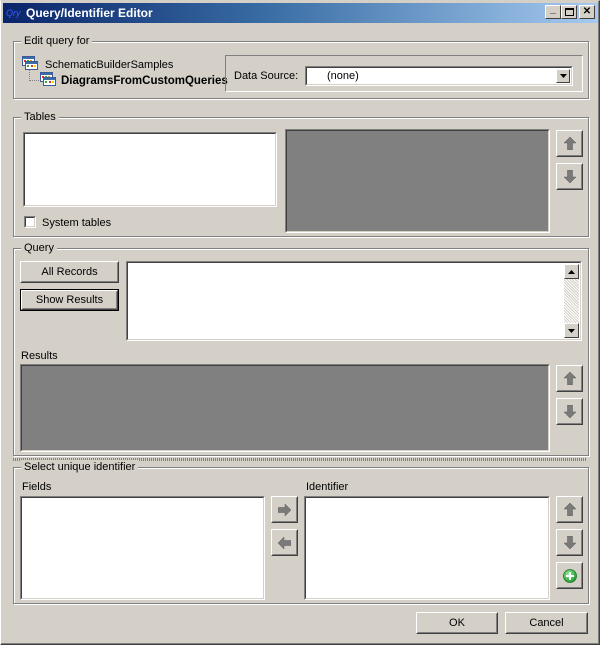 The height and width of the screenshot is (645, 600). I want to click on close-icon: ✕, so click(587, 11).